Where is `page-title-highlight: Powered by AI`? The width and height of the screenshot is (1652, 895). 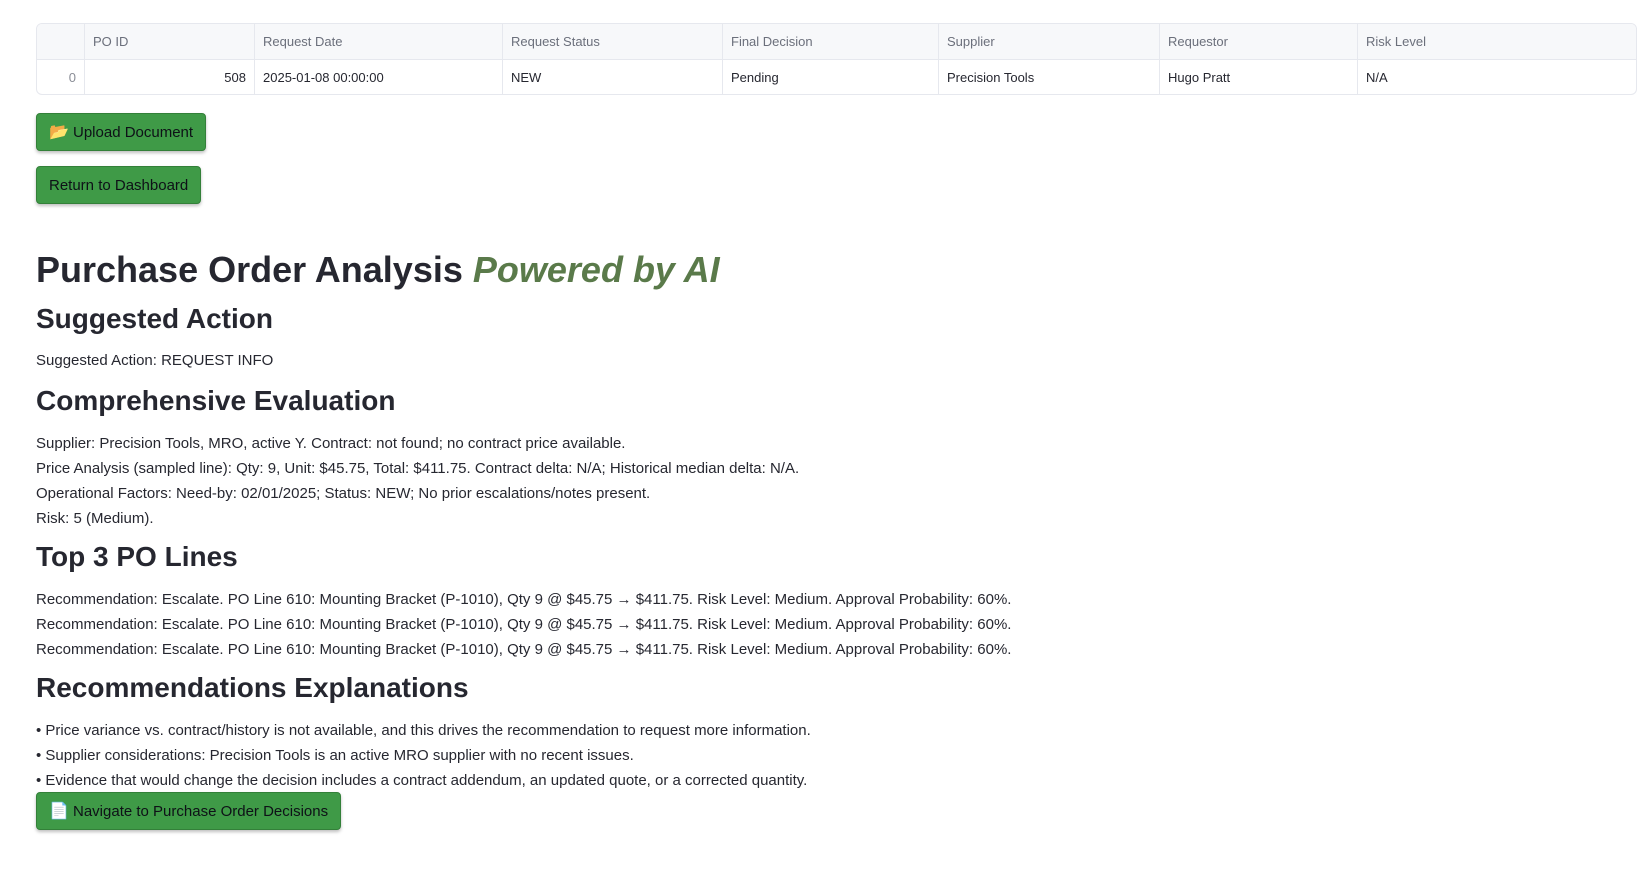 page-title-highlight: Powered by AI is located at coordinates (596, 269).